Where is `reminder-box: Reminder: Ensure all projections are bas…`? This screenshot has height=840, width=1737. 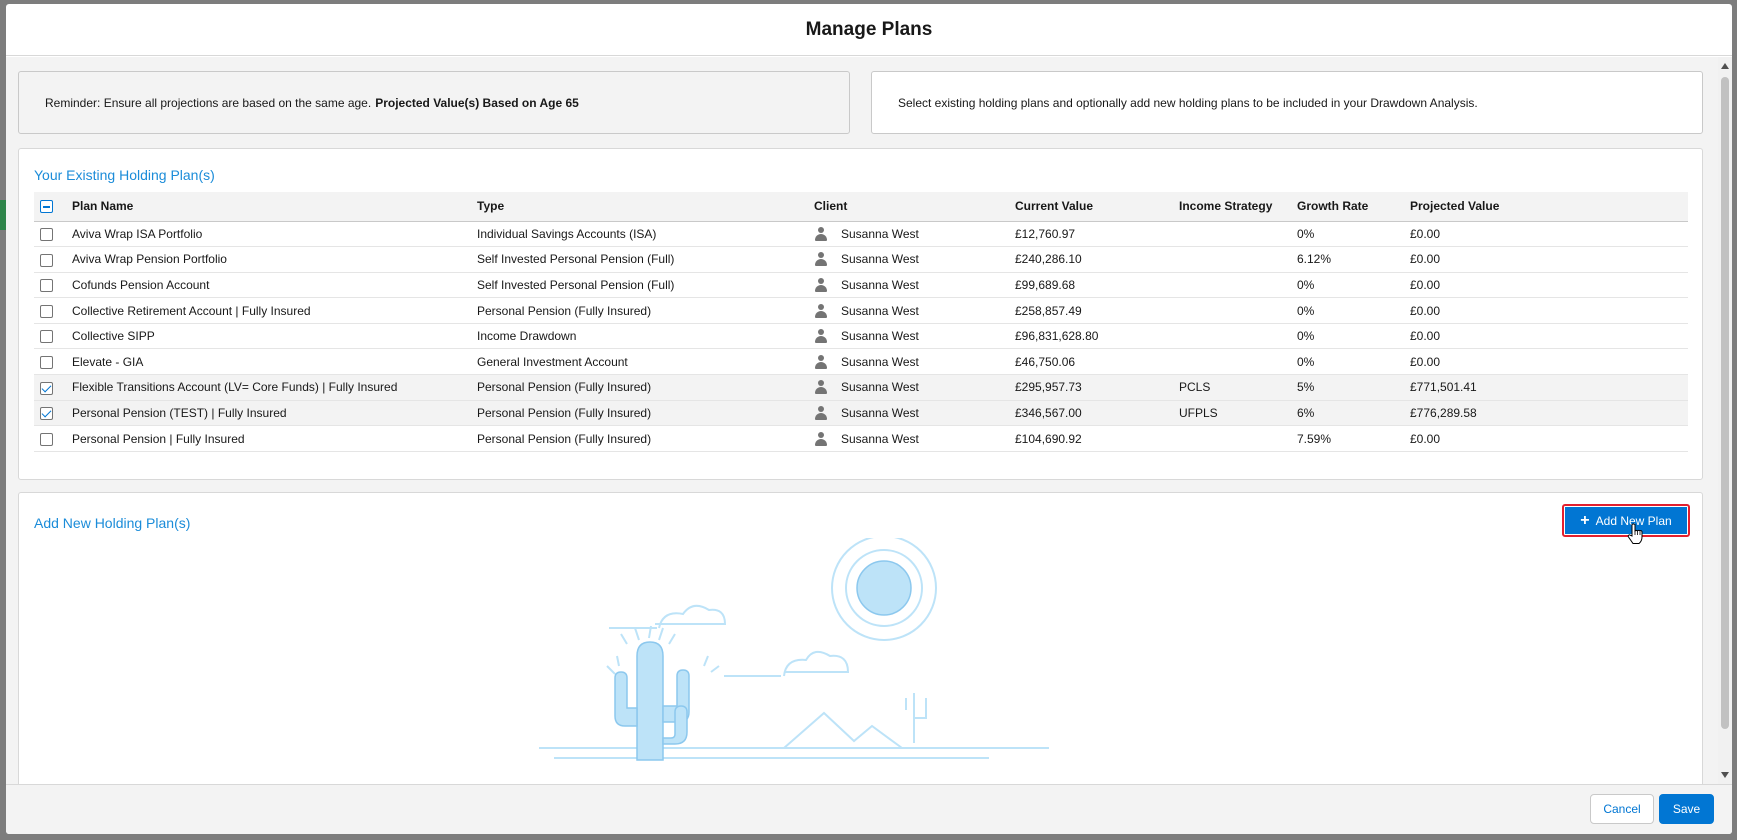
reminder-box: Reminder: Ensure all projections are bas… is located at coordinates (434, 102).